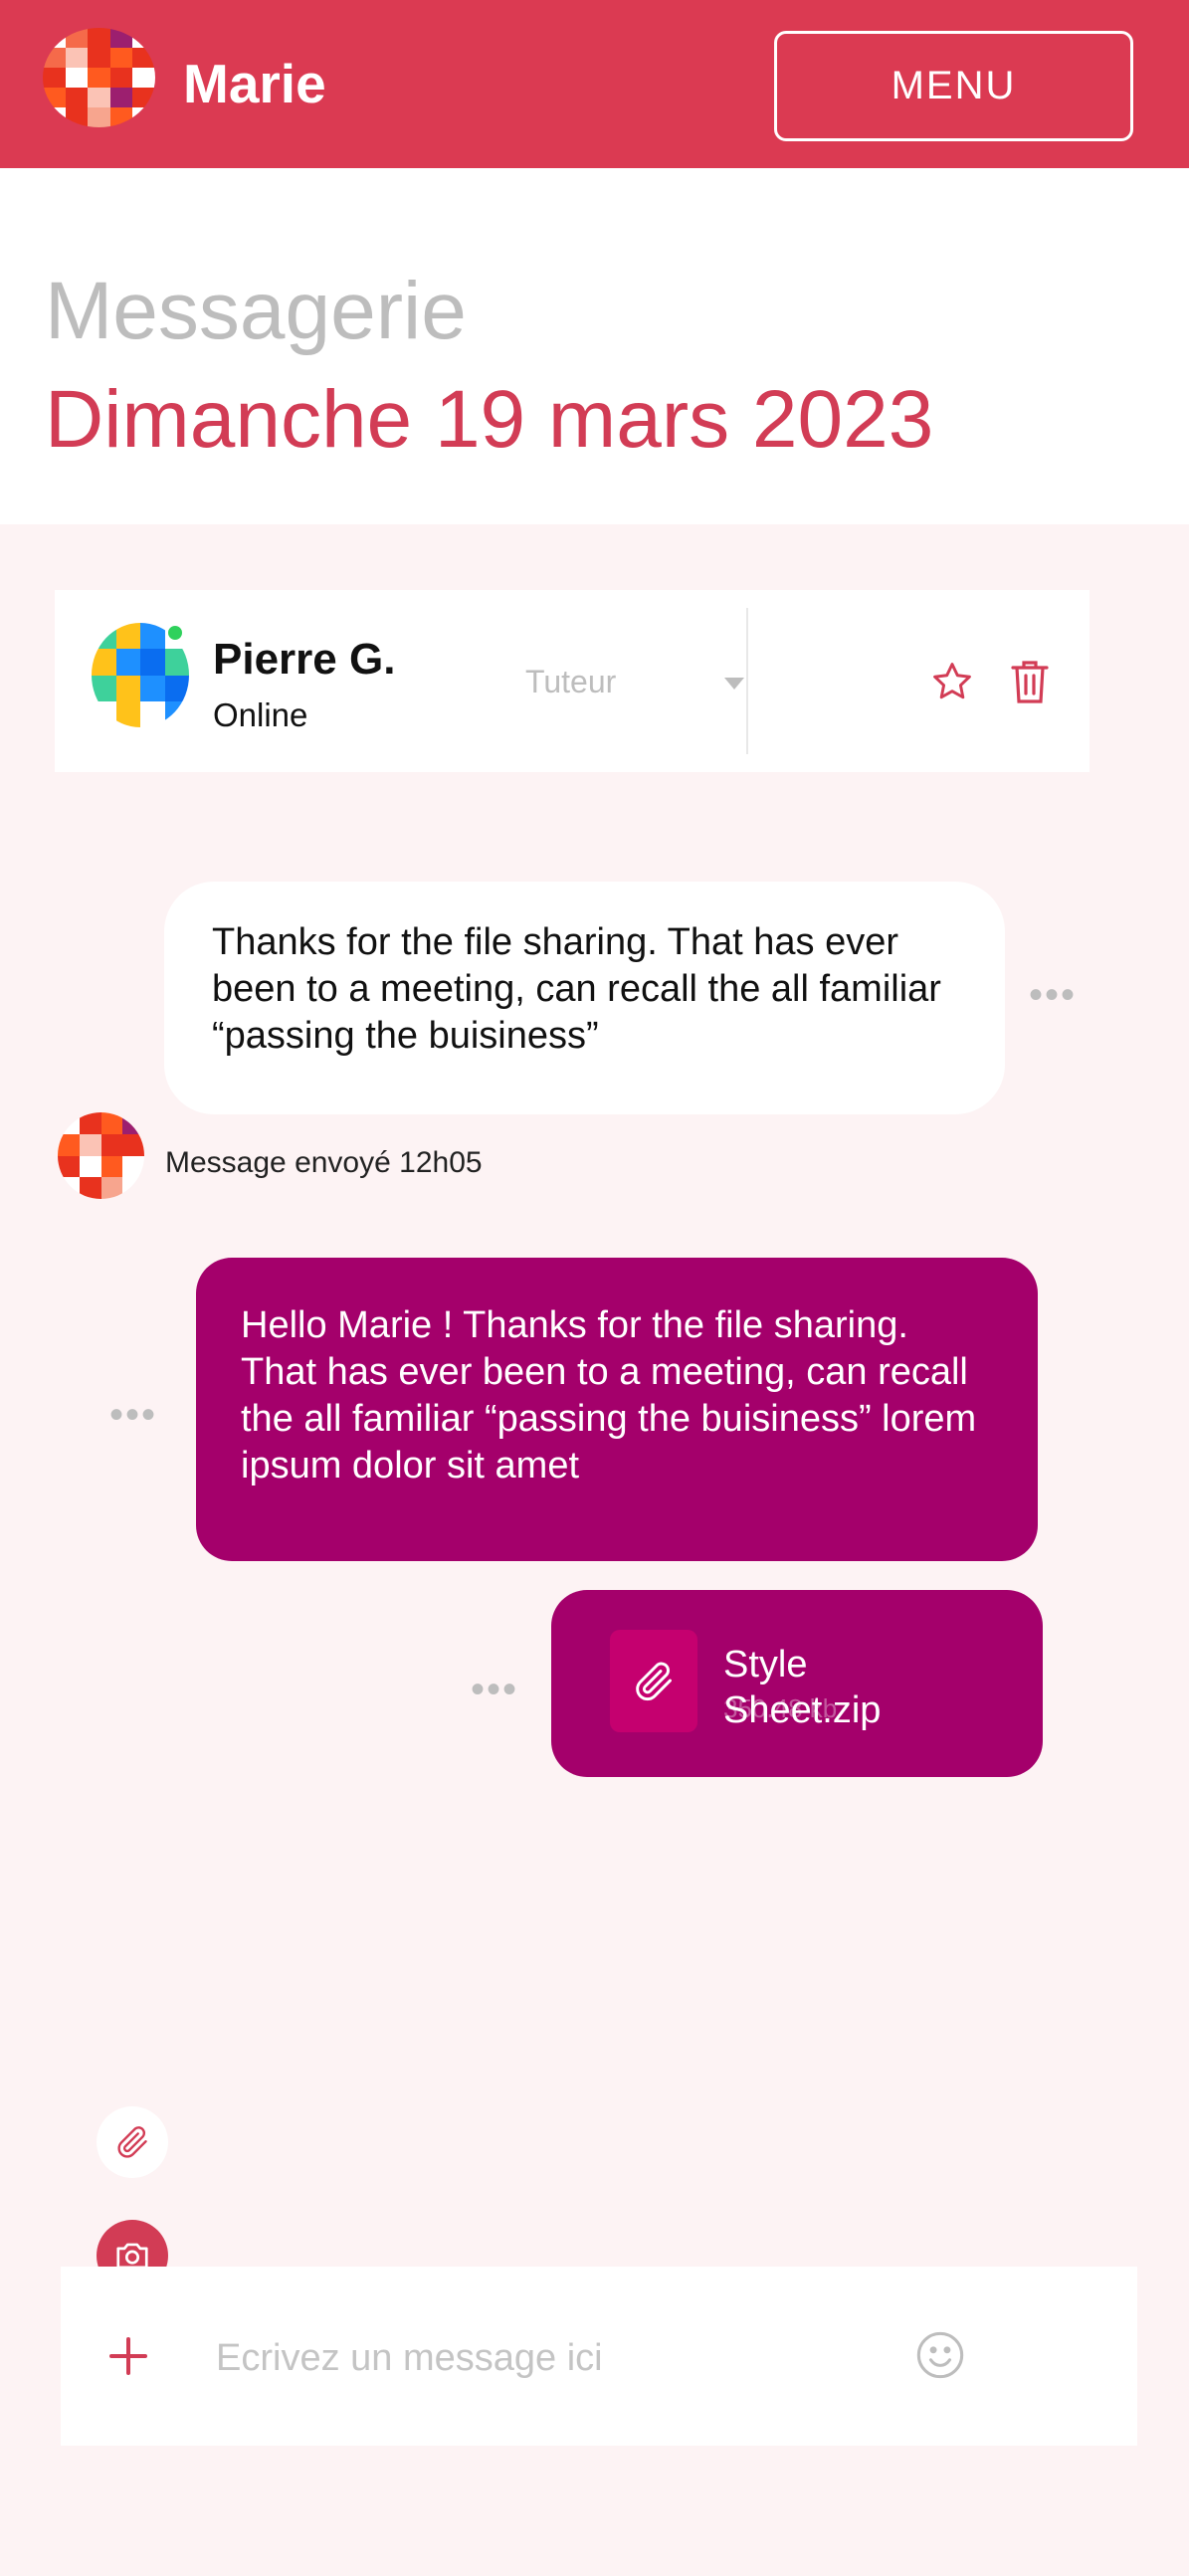 The image size is (1189, 2576). Describe the element at coordinates (564, 2358) in the screenshot. I see `message-input` at that location.